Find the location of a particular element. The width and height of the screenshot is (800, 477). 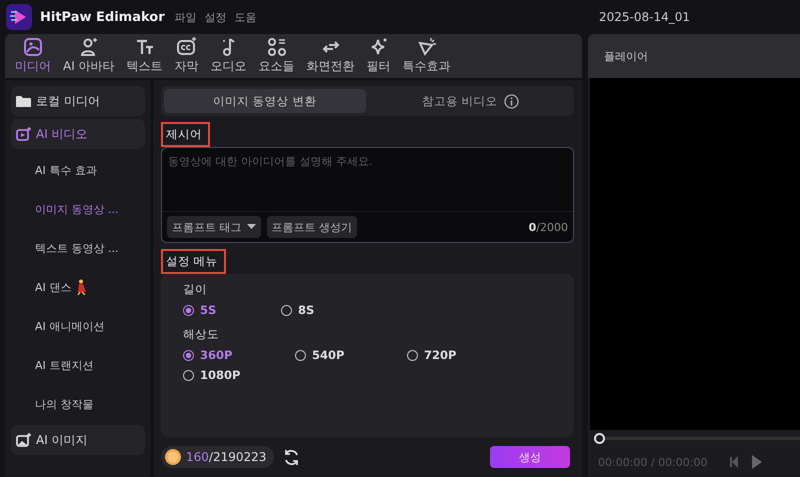

setting-label: 길이 is located at coordinates (195, 289).